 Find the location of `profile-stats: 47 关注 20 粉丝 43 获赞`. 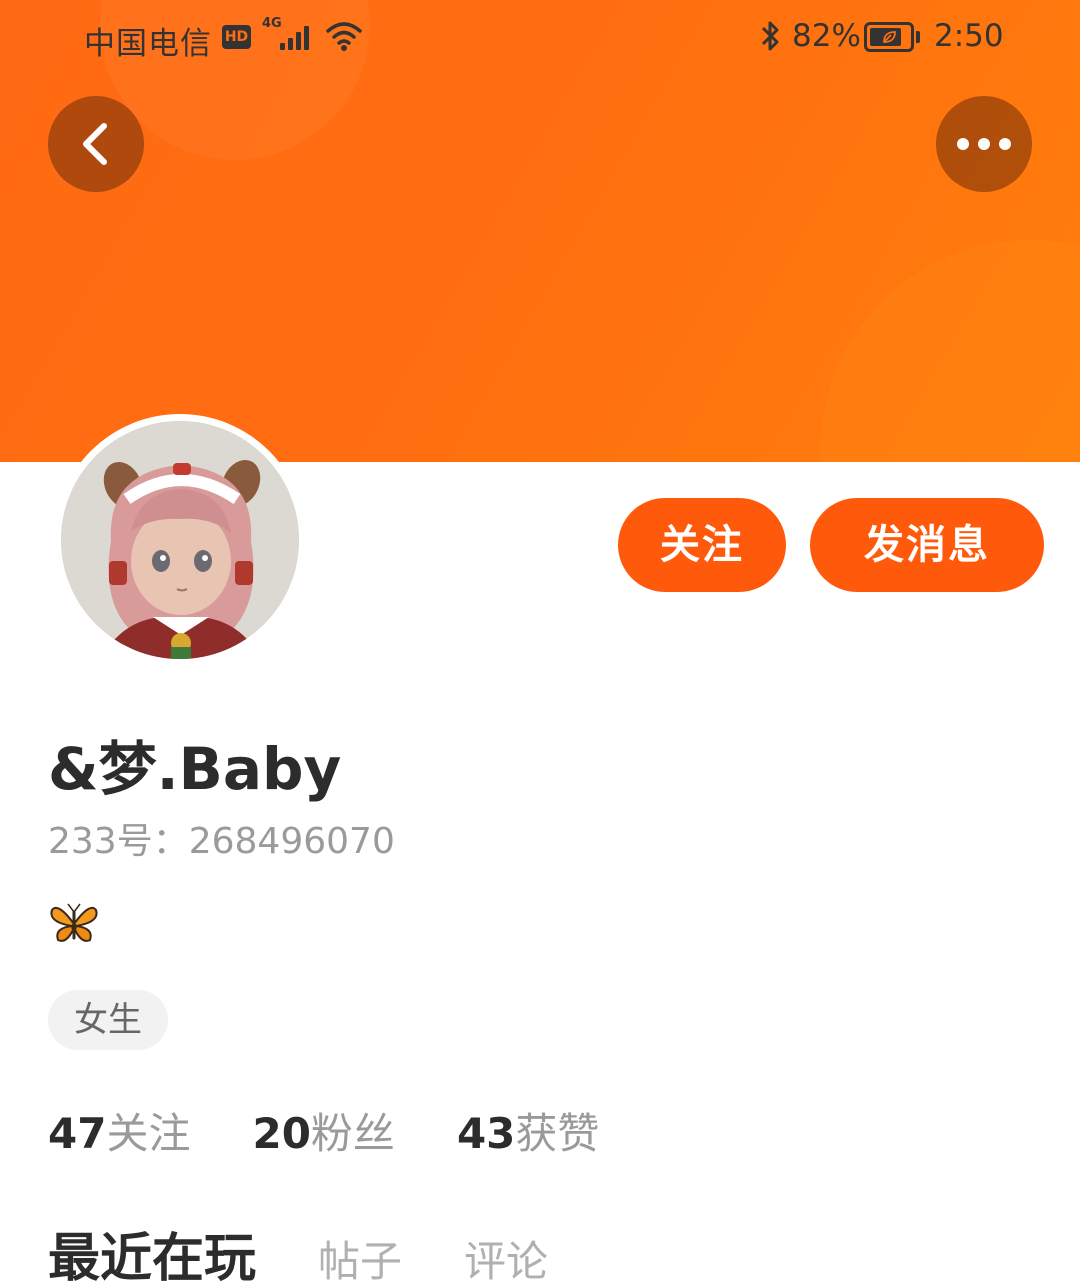

profile-stats: 47 关注 20 粉丝 43 获赞 is located at coordinates (323, 1130).